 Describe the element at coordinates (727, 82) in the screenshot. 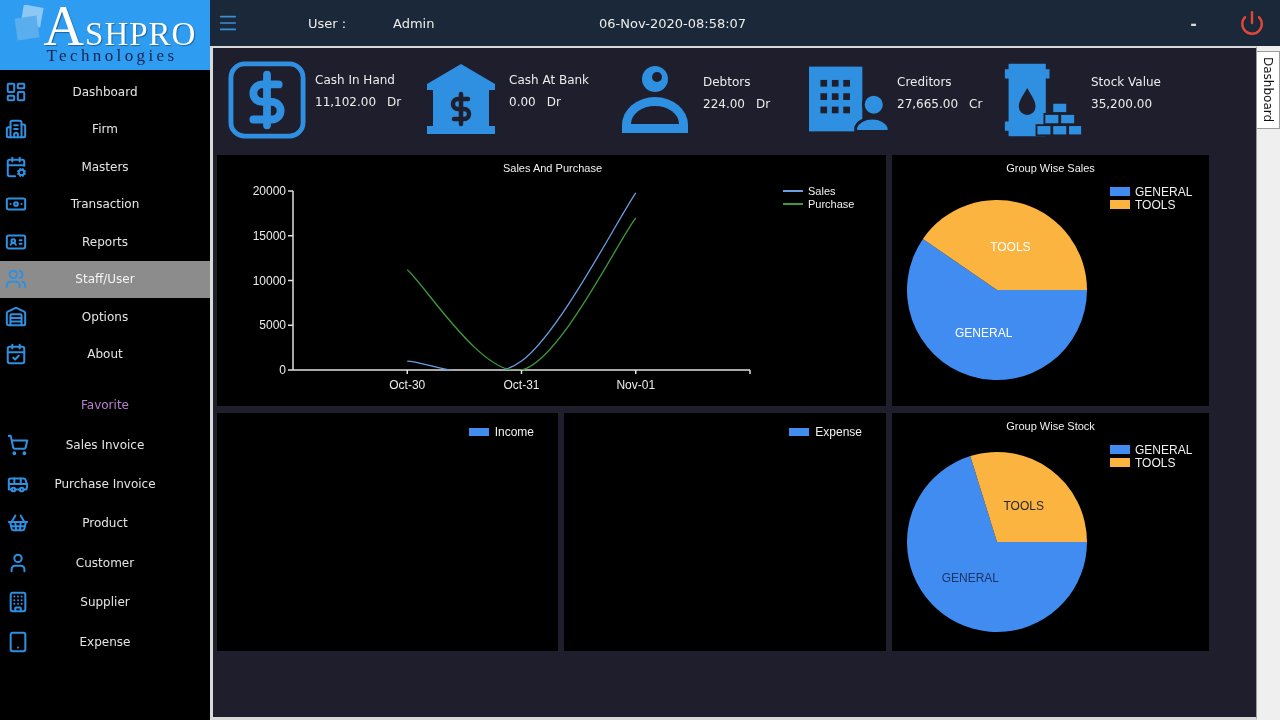

I see `card-label: Debtors` at that location.